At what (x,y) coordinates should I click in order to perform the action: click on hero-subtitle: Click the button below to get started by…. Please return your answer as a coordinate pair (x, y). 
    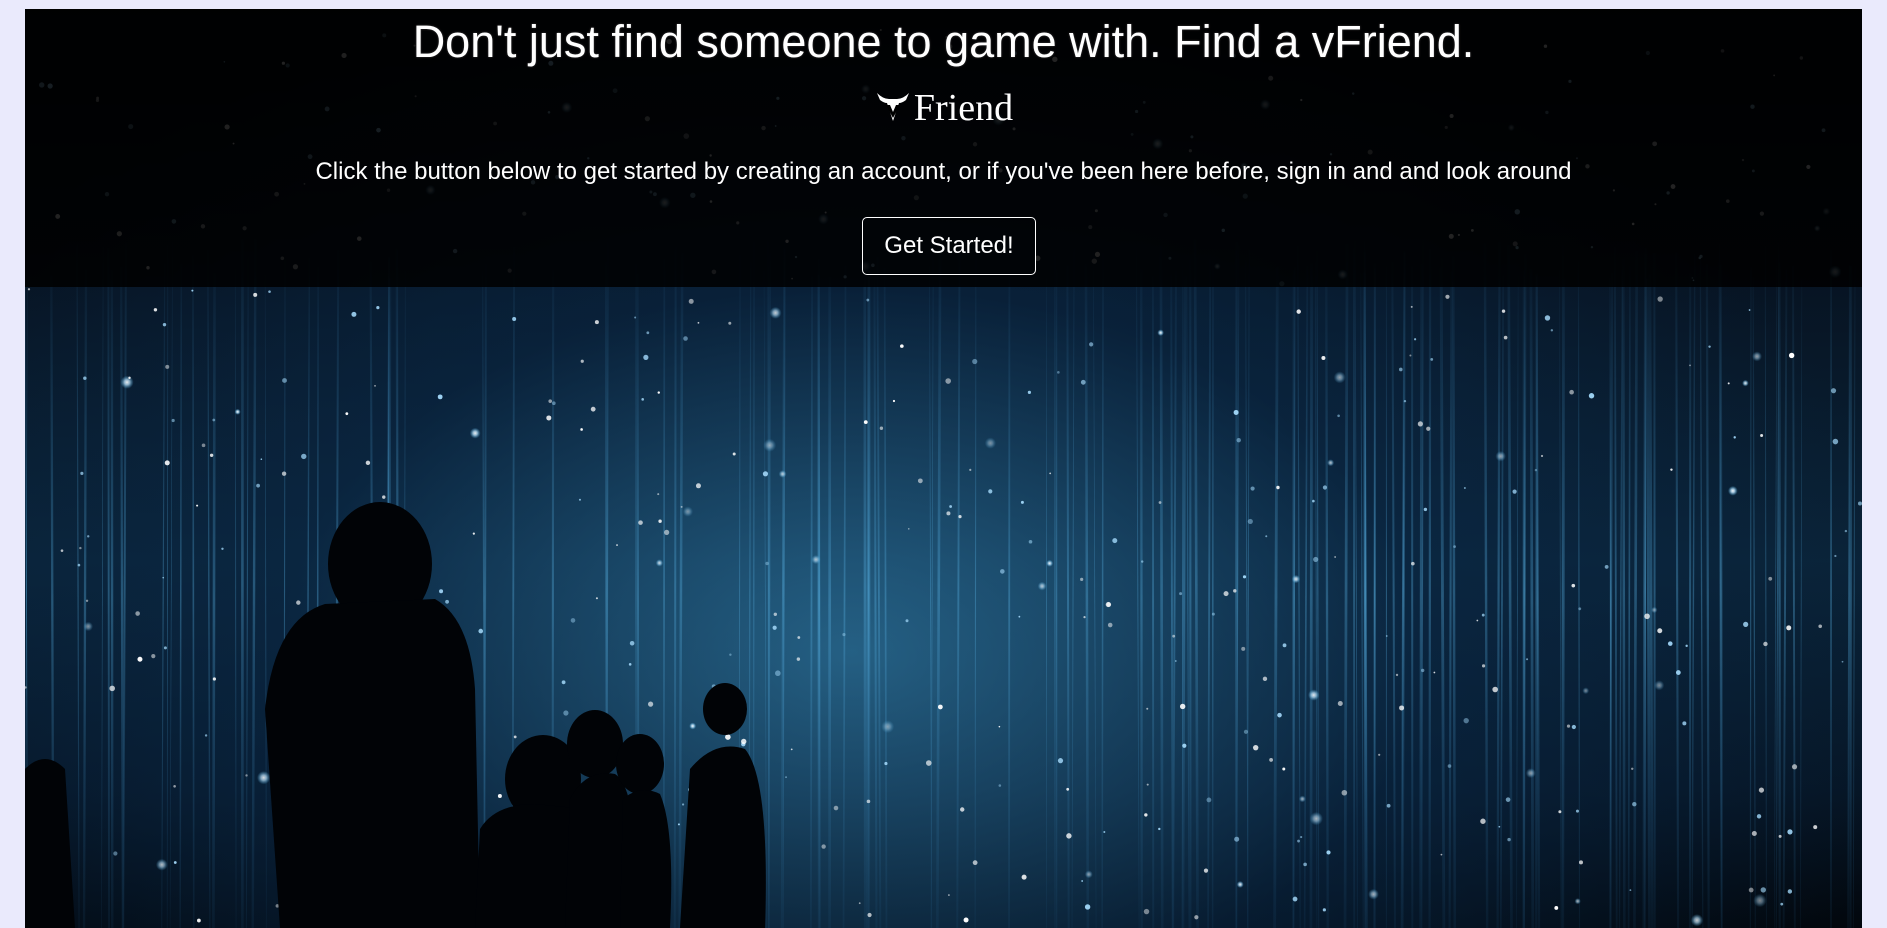
    Looking at the image, I should click on (943, 171).